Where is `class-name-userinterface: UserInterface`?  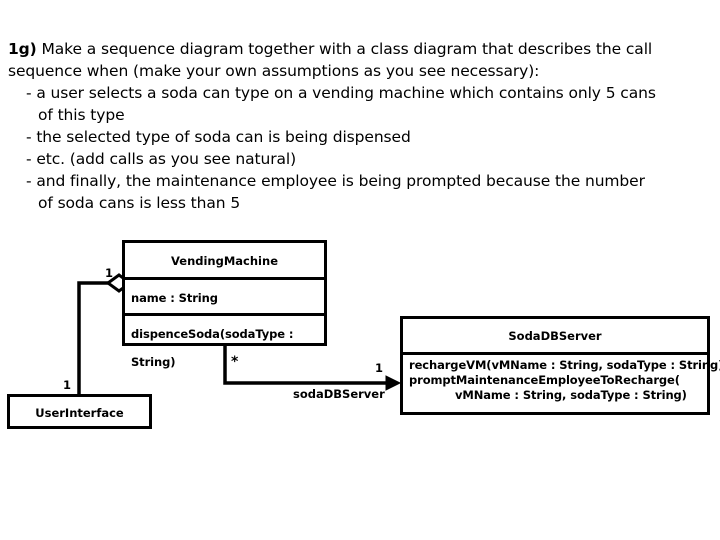
class-name-userinterface: UserInterface is located at coordinates (79, 413).